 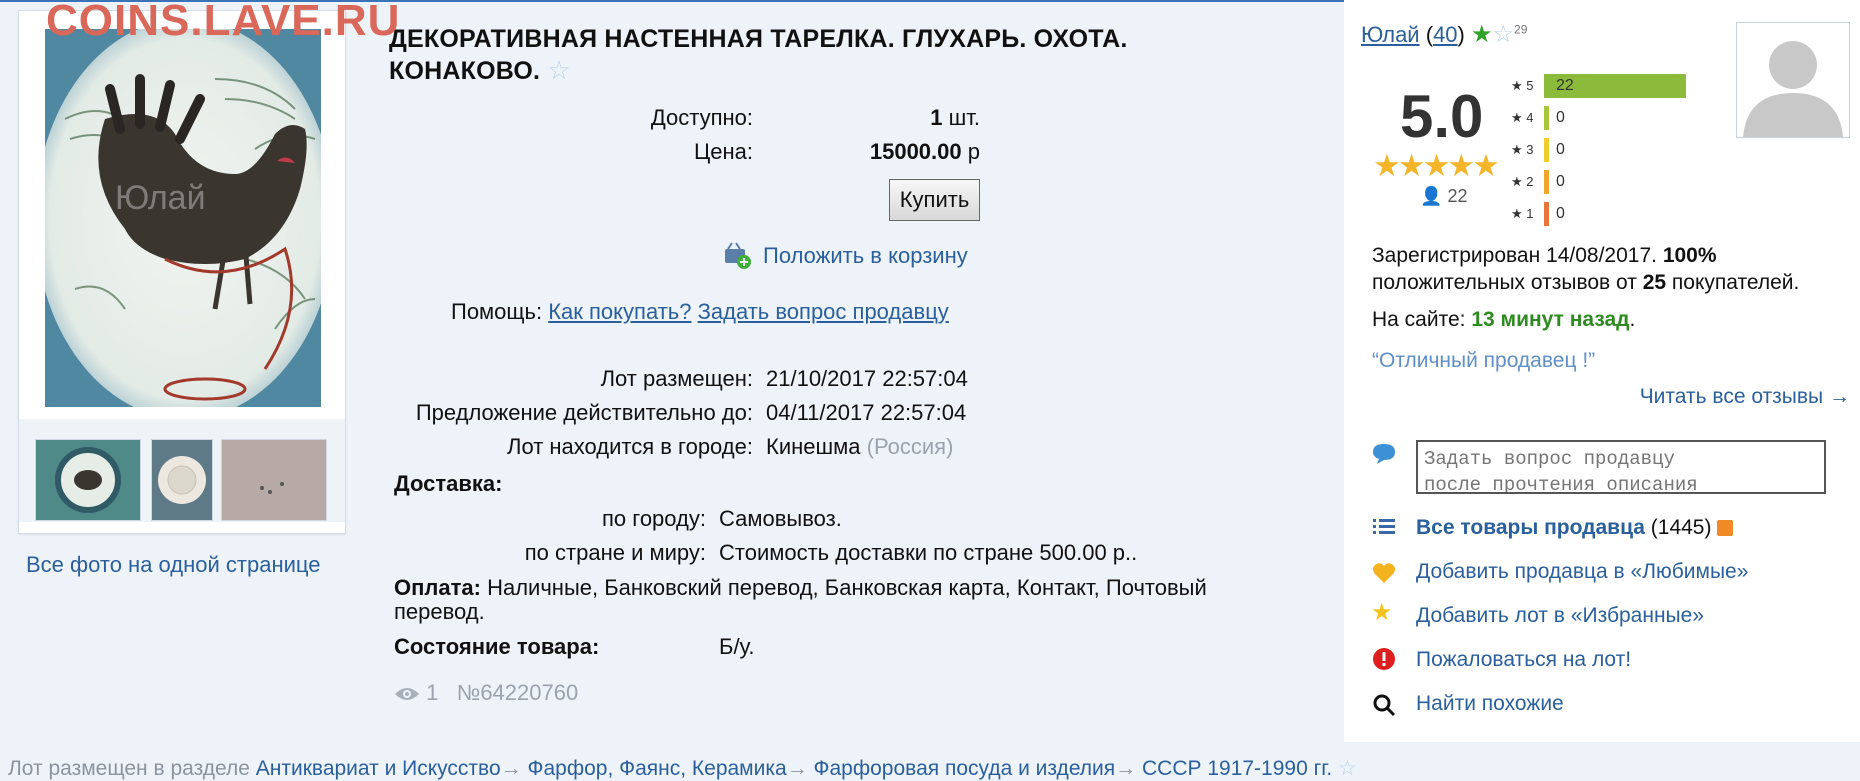 What do you see at coordinates (1442, 116) in the screenshot?
I see `rating-value: 5.0` at bounding box center [1442, 116].